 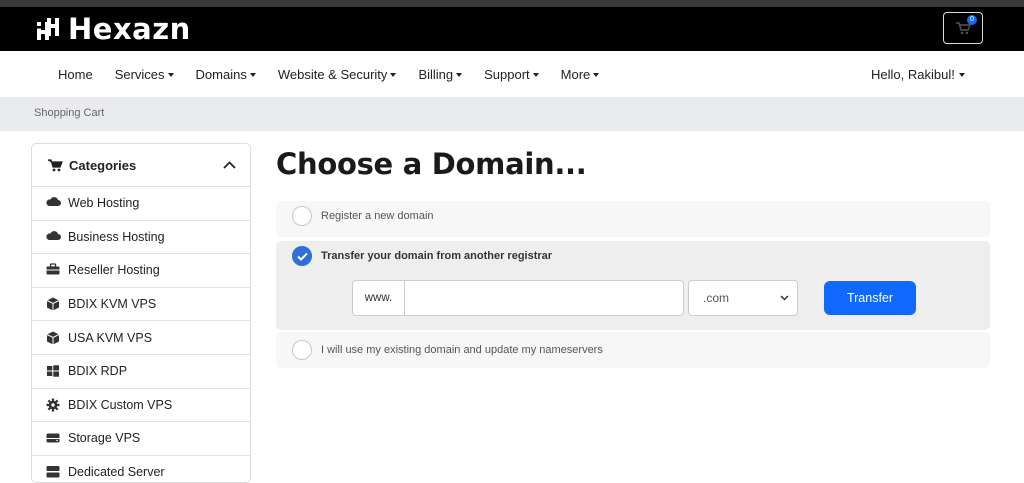 I want to click on nav-item-home: Home, so click(x=75, y=74).